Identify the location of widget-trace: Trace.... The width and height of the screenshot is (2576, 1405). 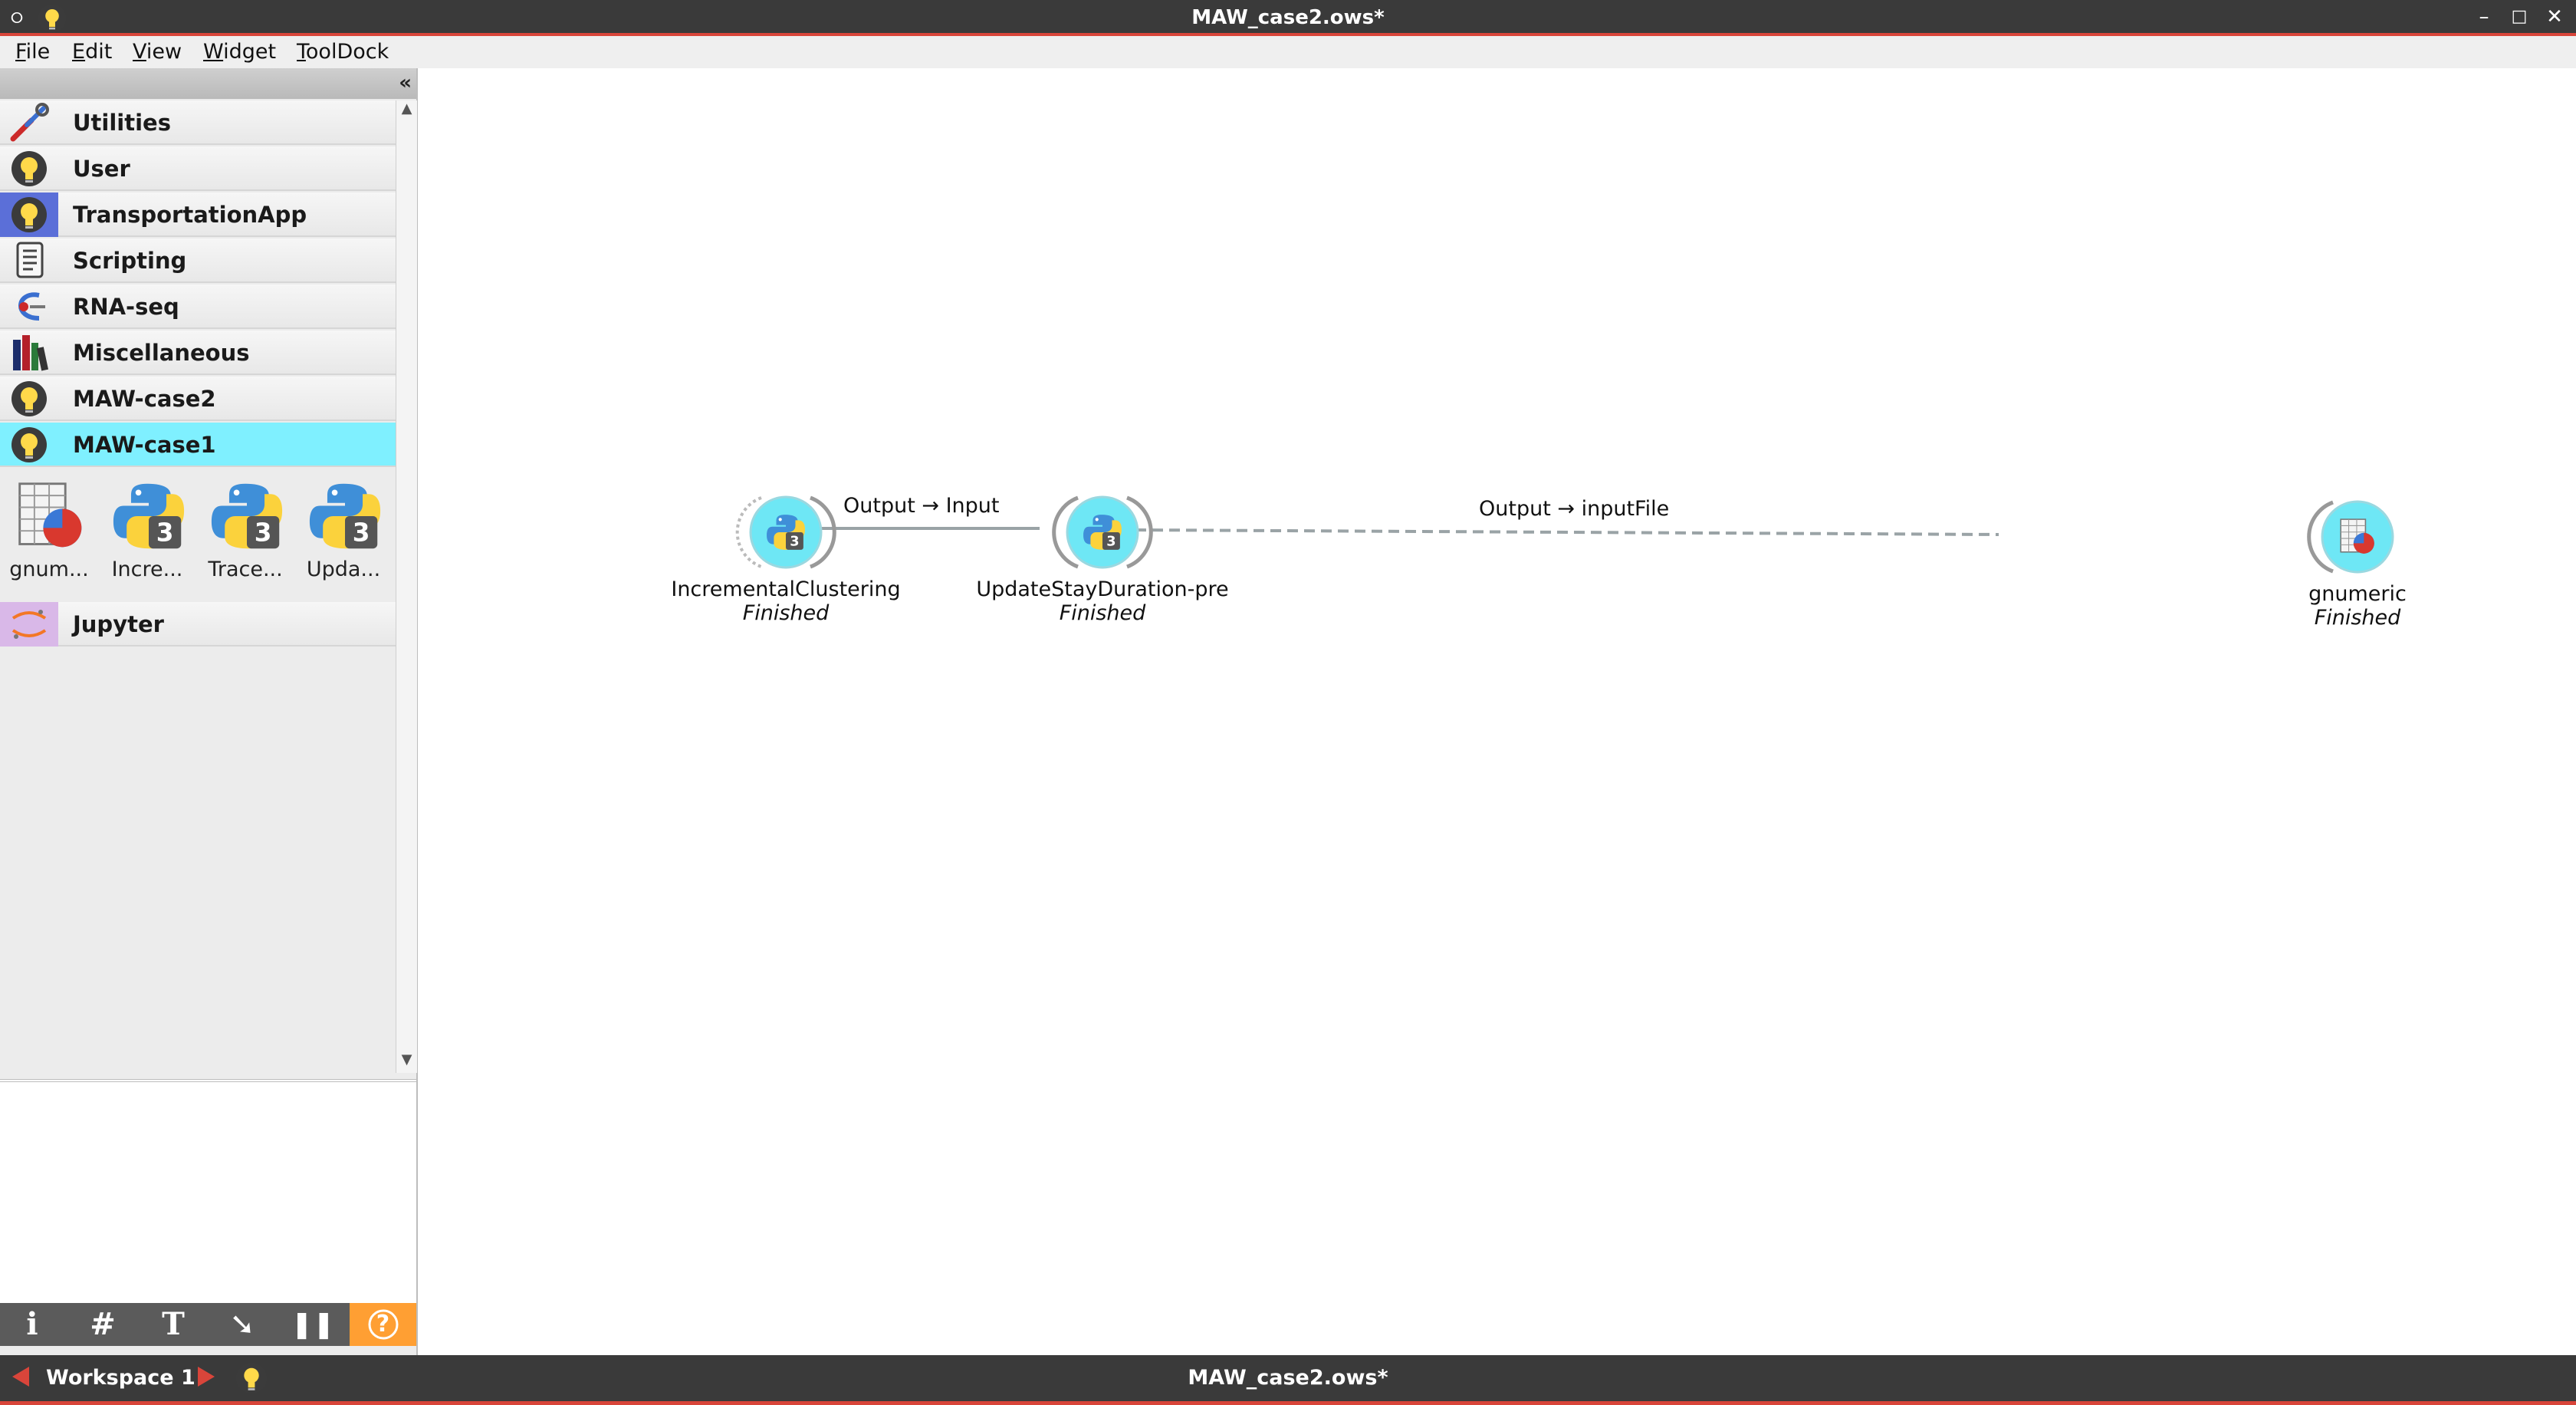
(245, 536).